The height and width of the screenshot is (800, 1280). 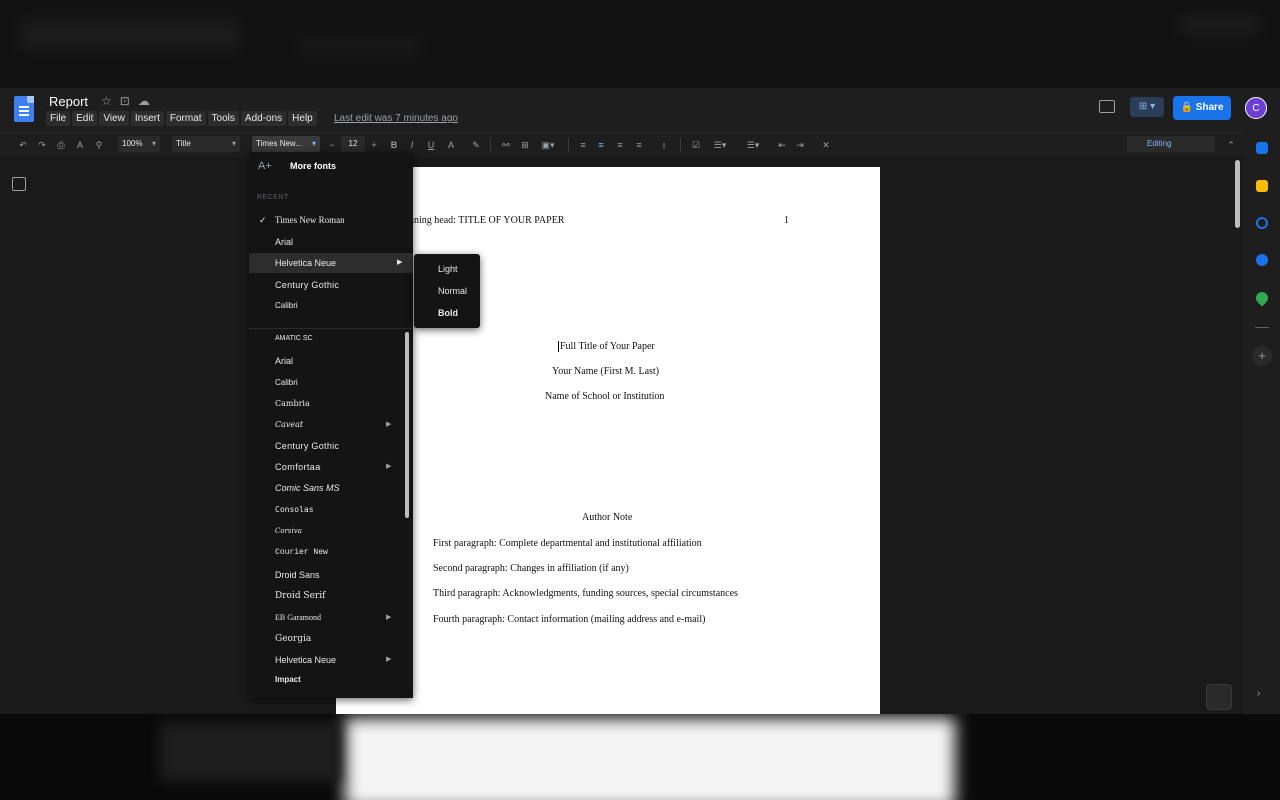 What do you see at coordinates (639, 145) in the screenshot?
I see `justify-icon: ≡` at bounding box center [639, 145].